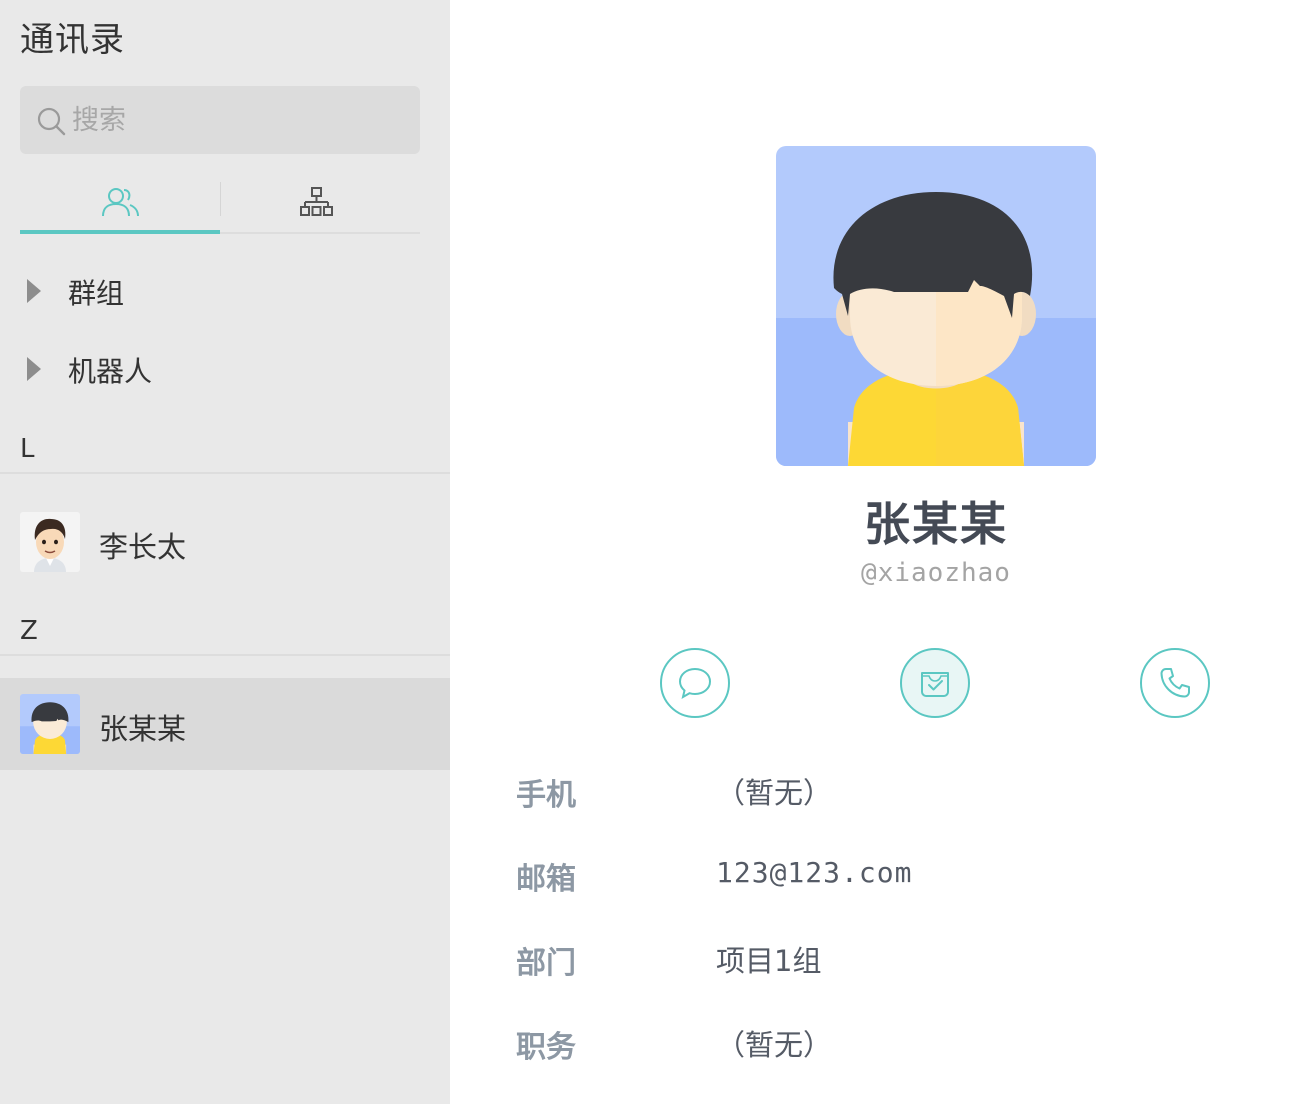 The height and width of the screenshot is (1104, 1294). What do you see at coordinates (225, 635) in the screenshot?
I see `section-header-z: Z` at bounding box center [225, 635].